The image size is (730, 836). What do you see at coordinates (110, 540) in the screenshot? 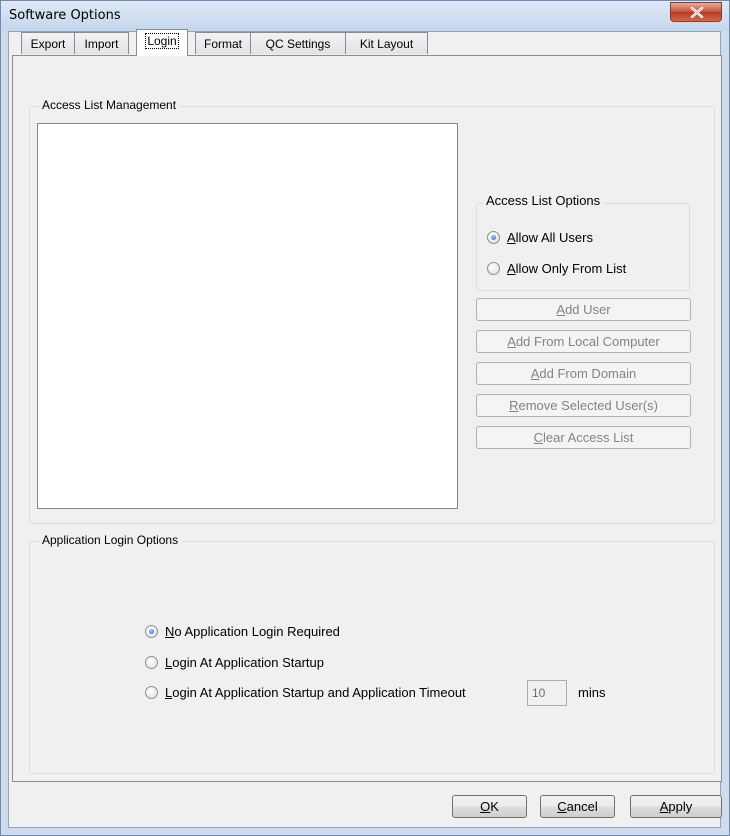
I see `application-login-options-title: Application Login Options` at bounding box center [110, 540].